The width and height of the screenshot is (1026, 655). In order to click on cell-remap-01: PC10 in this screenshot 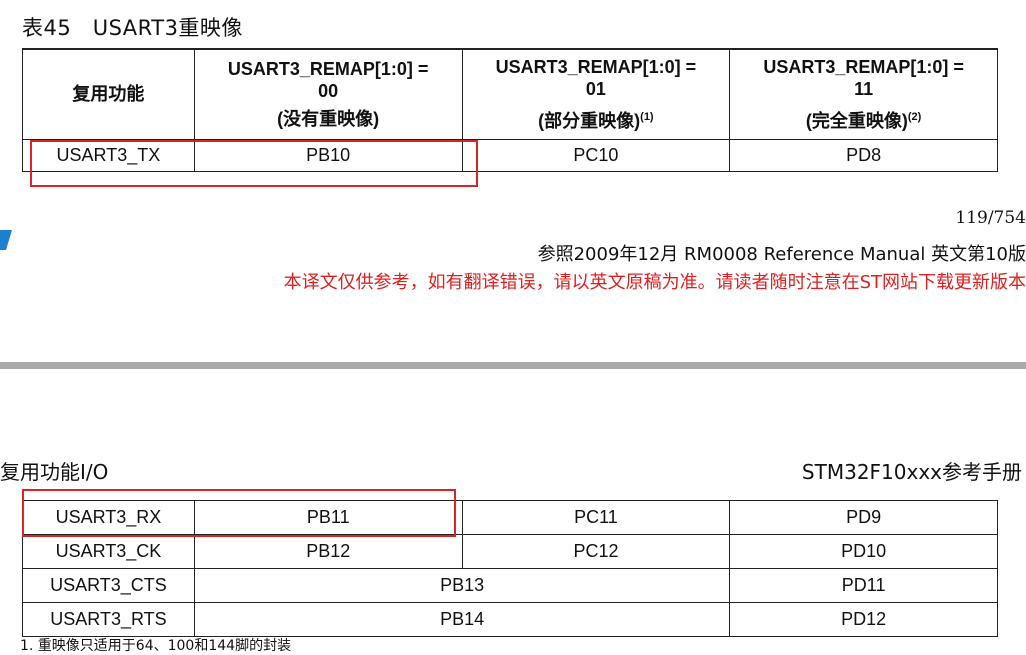, I will do `click(596, 155)`.